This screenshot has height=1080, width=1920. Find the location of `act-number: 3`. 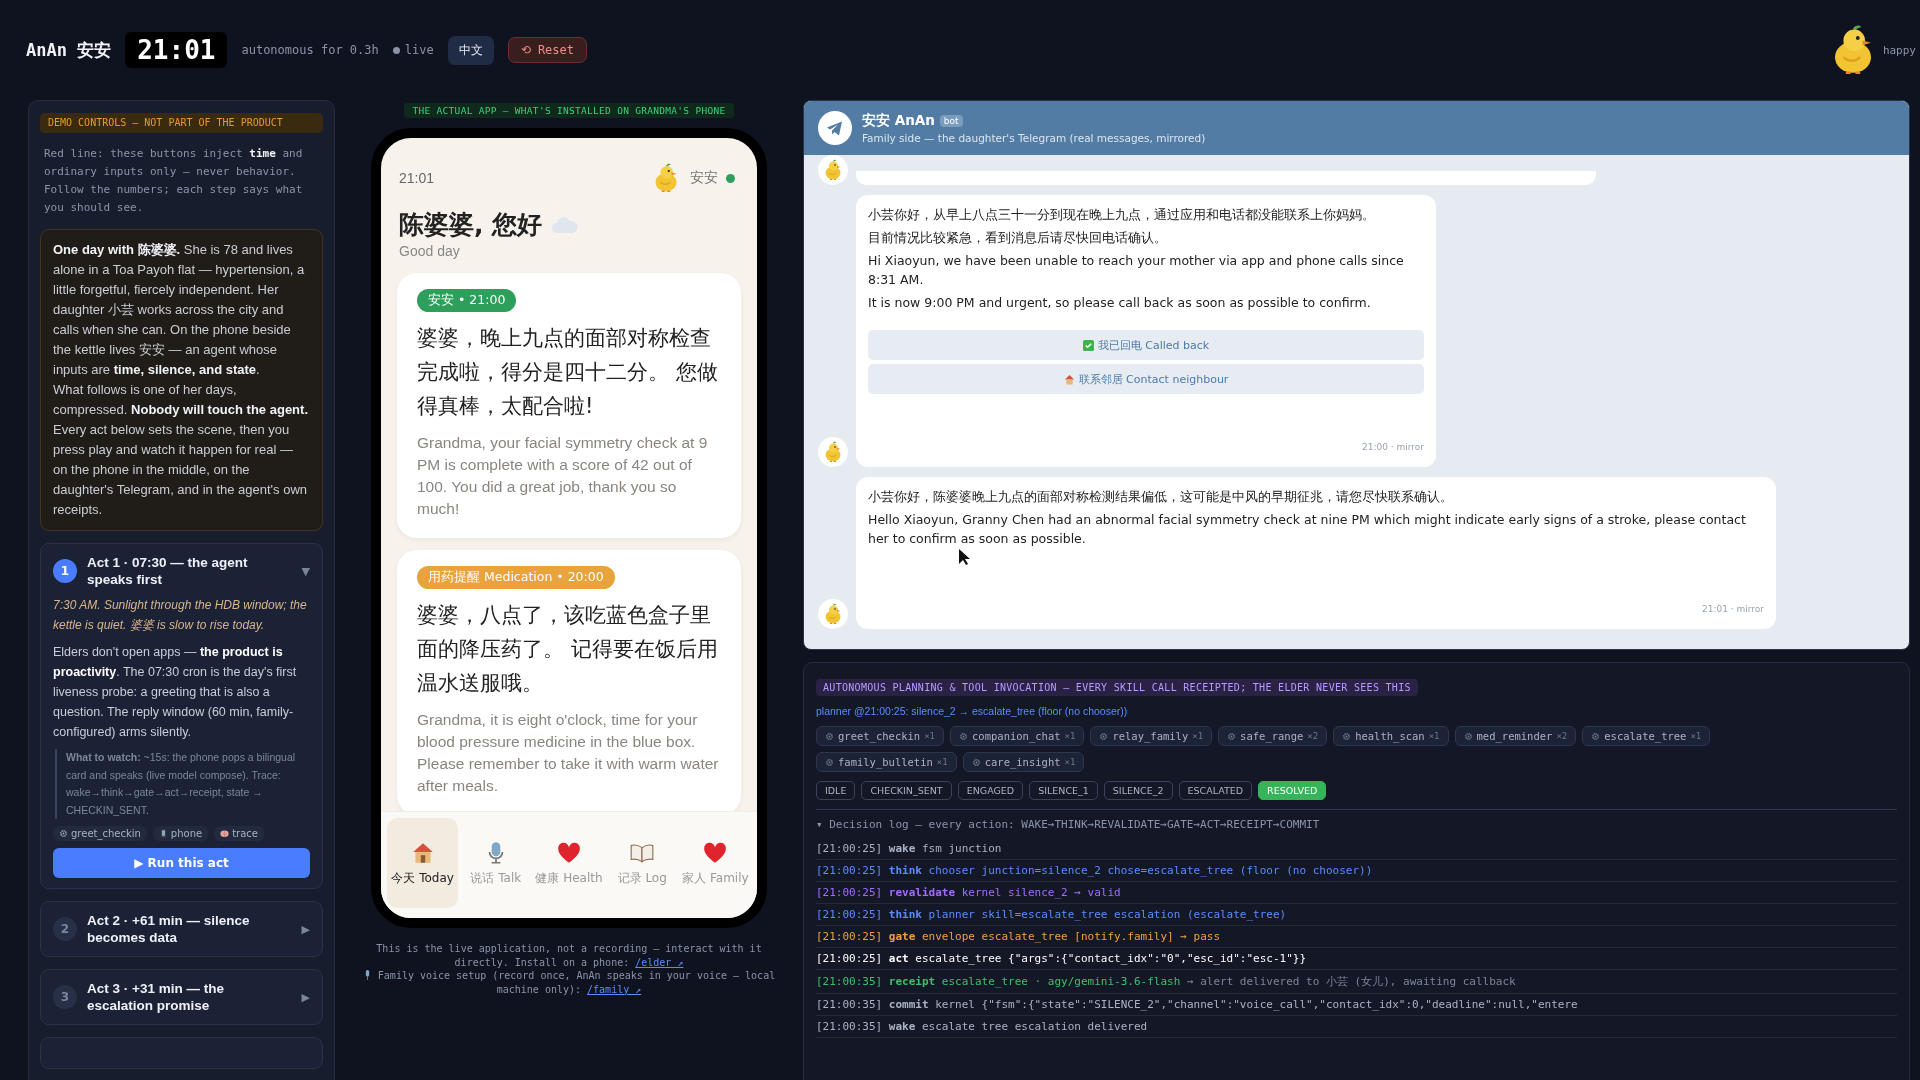

act-number: 3 is located at coordinates (65, 997).